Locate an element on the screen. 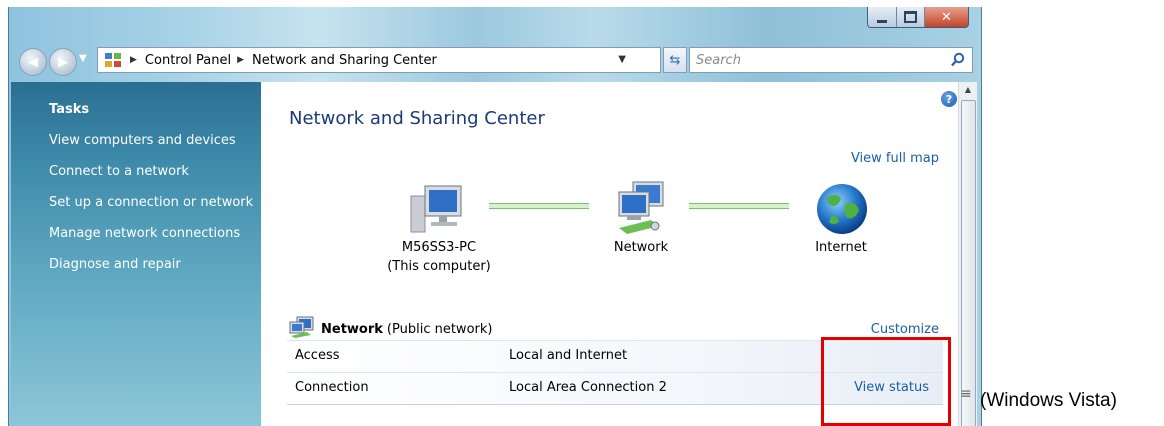 The image size is (1164, 426). minimize-button is located at coordinates (882, 17).